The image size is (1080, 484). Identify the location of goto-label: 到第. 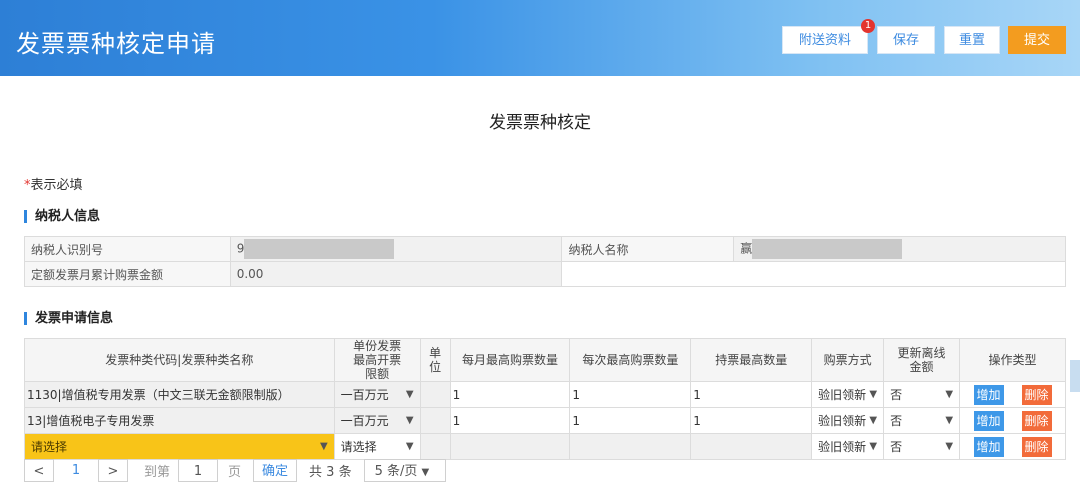
(157, 472).